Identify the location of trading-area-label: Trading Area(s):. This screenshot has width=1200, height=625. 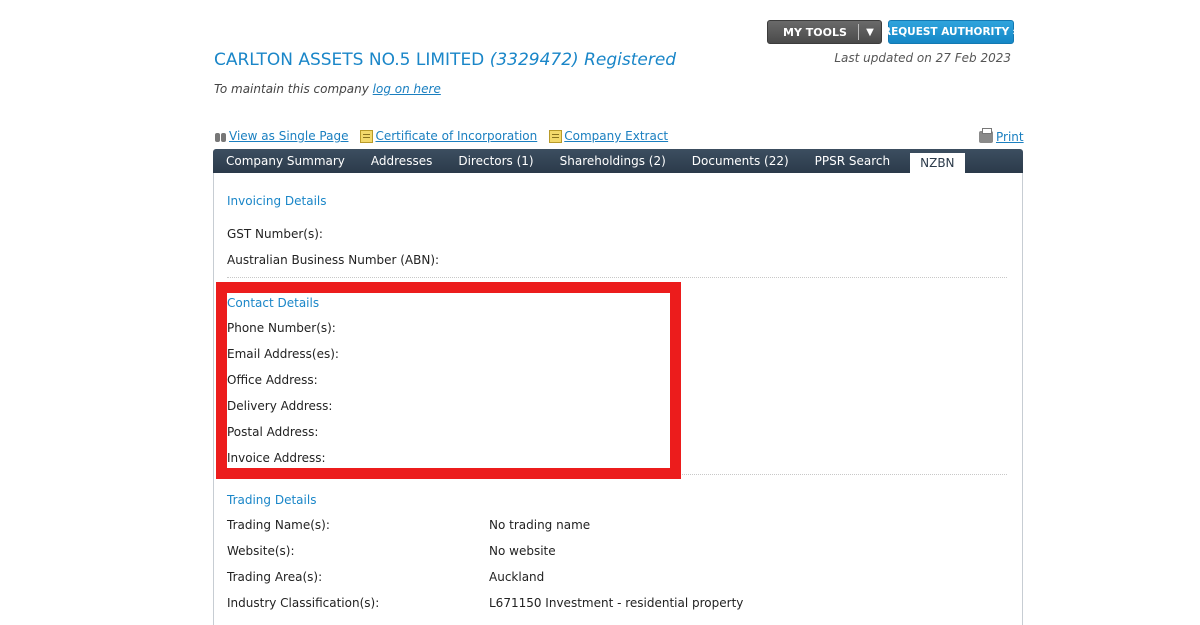
(275, 577).